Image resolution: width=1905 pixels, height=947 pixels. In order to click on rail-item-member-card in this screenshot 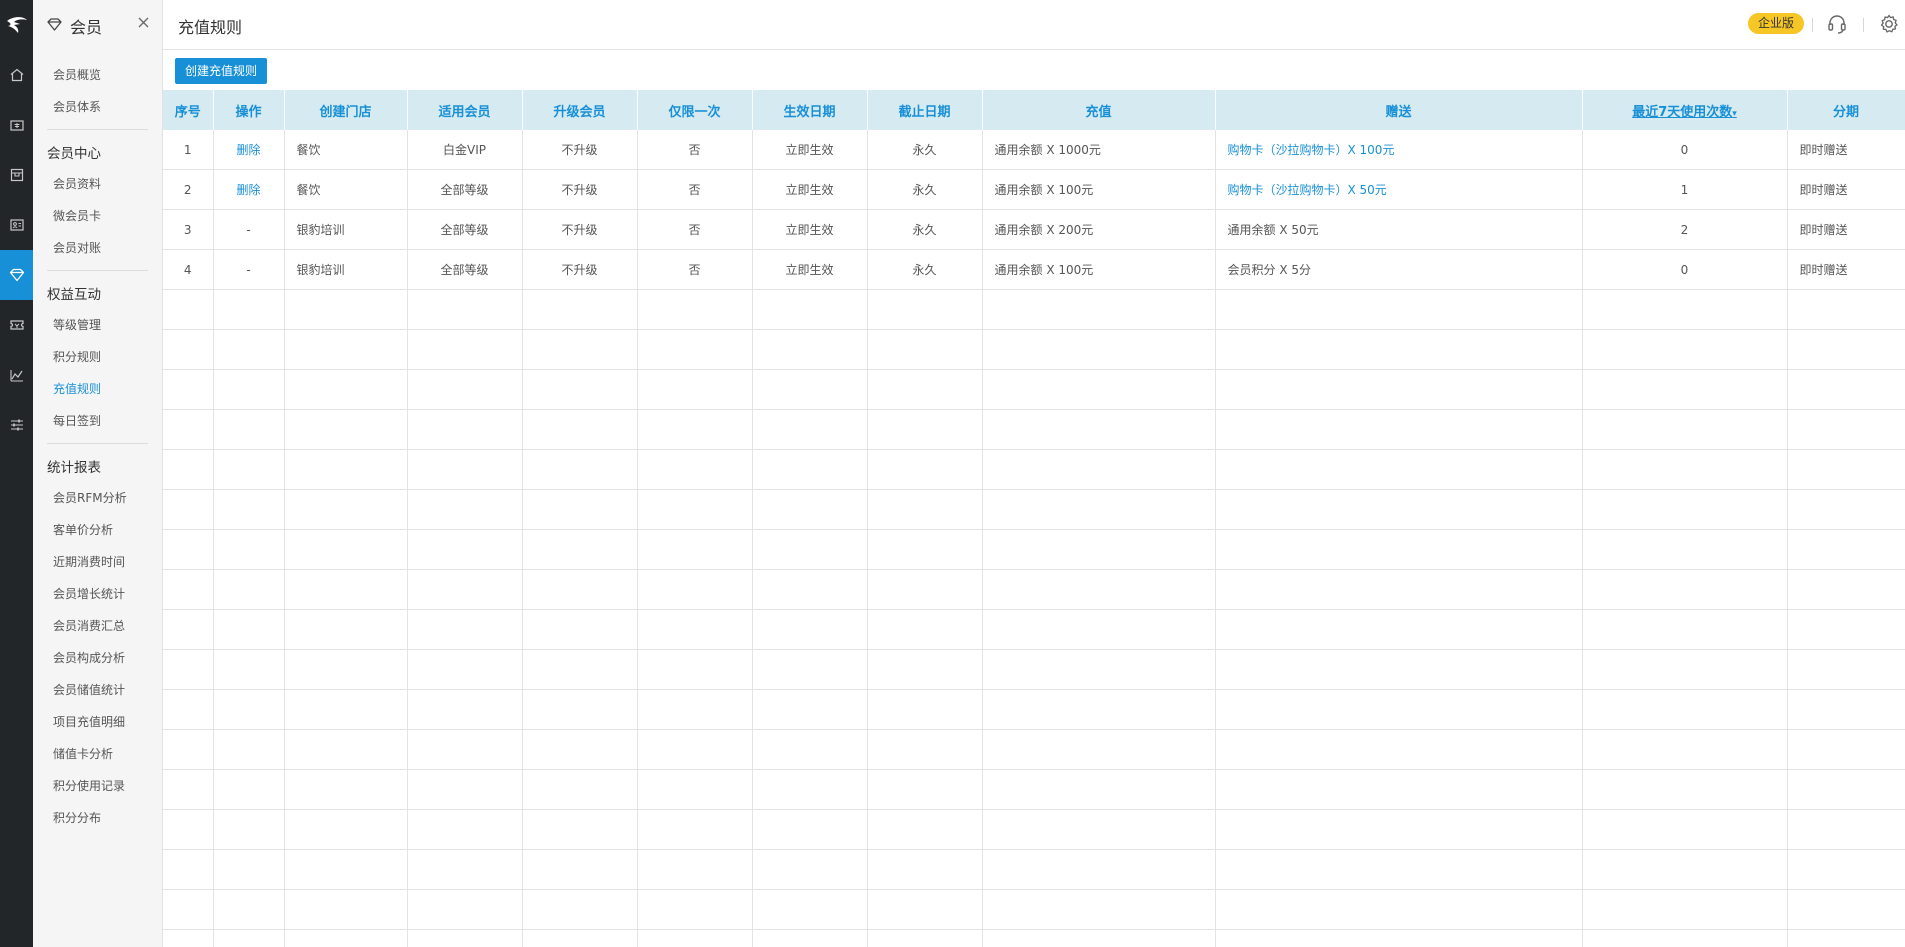, I will do `click(16, 225)`.